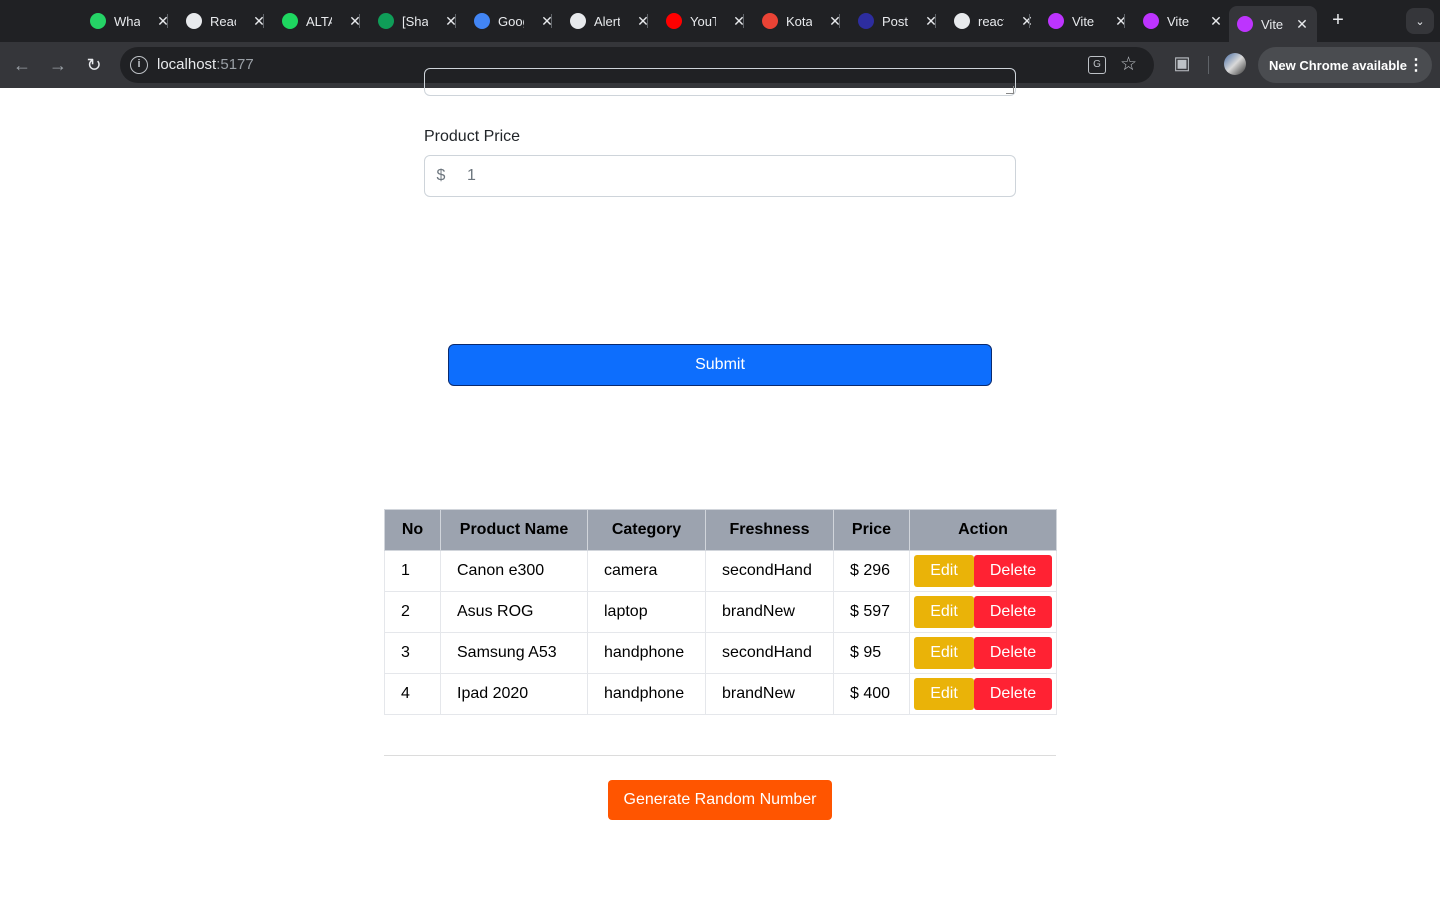  I want to click on table-row: 2 Asus ROG laptop brandNew $ 597 Edit Delete, so click(720, 612).